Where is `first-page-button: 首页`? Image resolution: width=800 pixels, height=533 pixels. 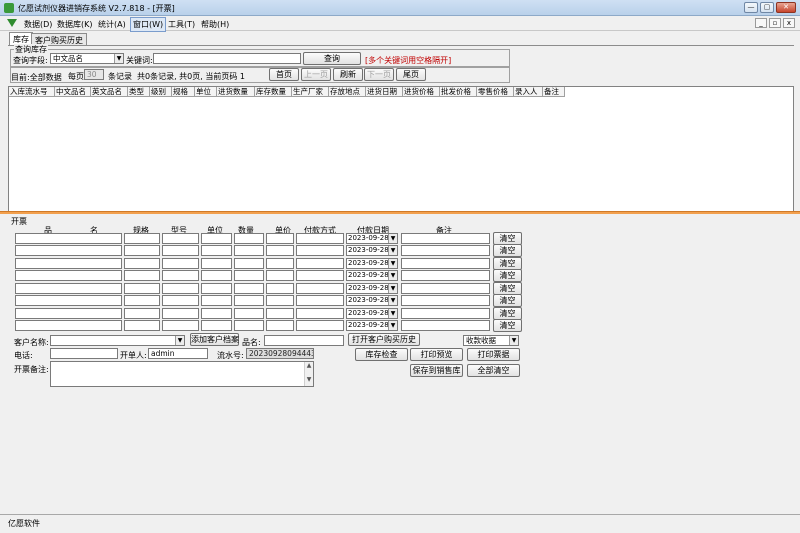
first-page-button: 首页 is located at coordinates (284, 74).